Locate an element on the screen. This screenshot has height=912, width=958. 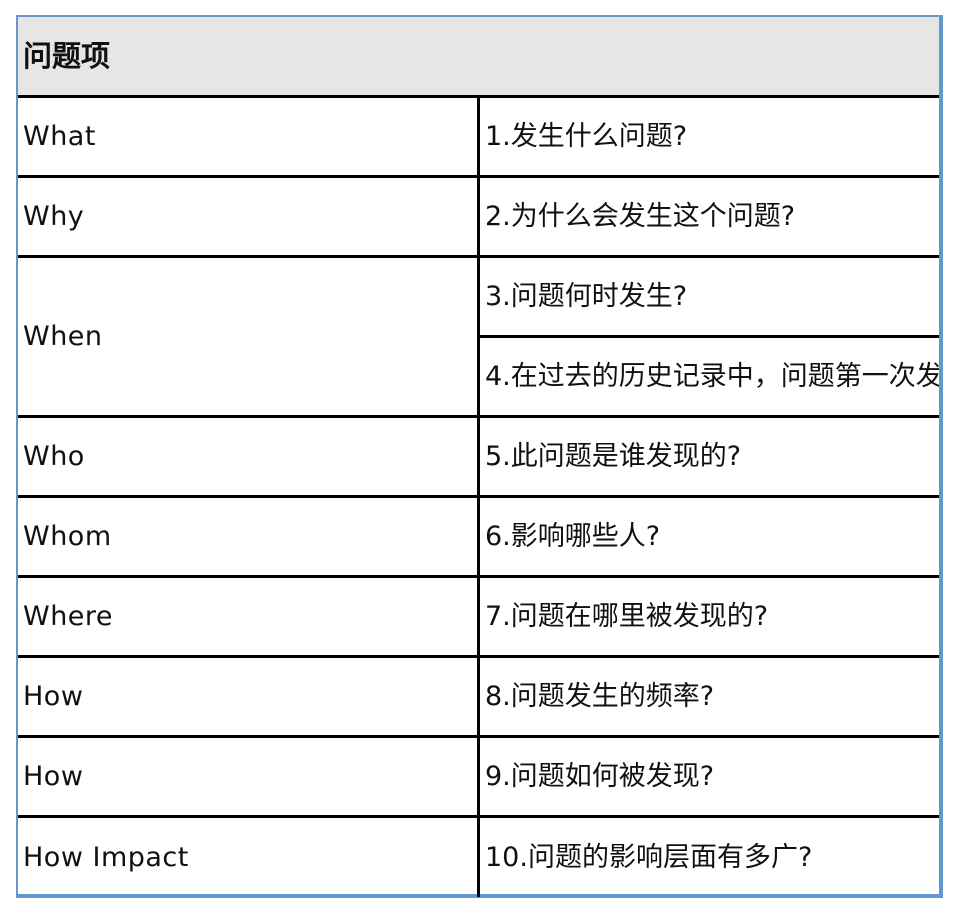
row-question: 1.发生什么问题? is located at coordinates (708, 137).